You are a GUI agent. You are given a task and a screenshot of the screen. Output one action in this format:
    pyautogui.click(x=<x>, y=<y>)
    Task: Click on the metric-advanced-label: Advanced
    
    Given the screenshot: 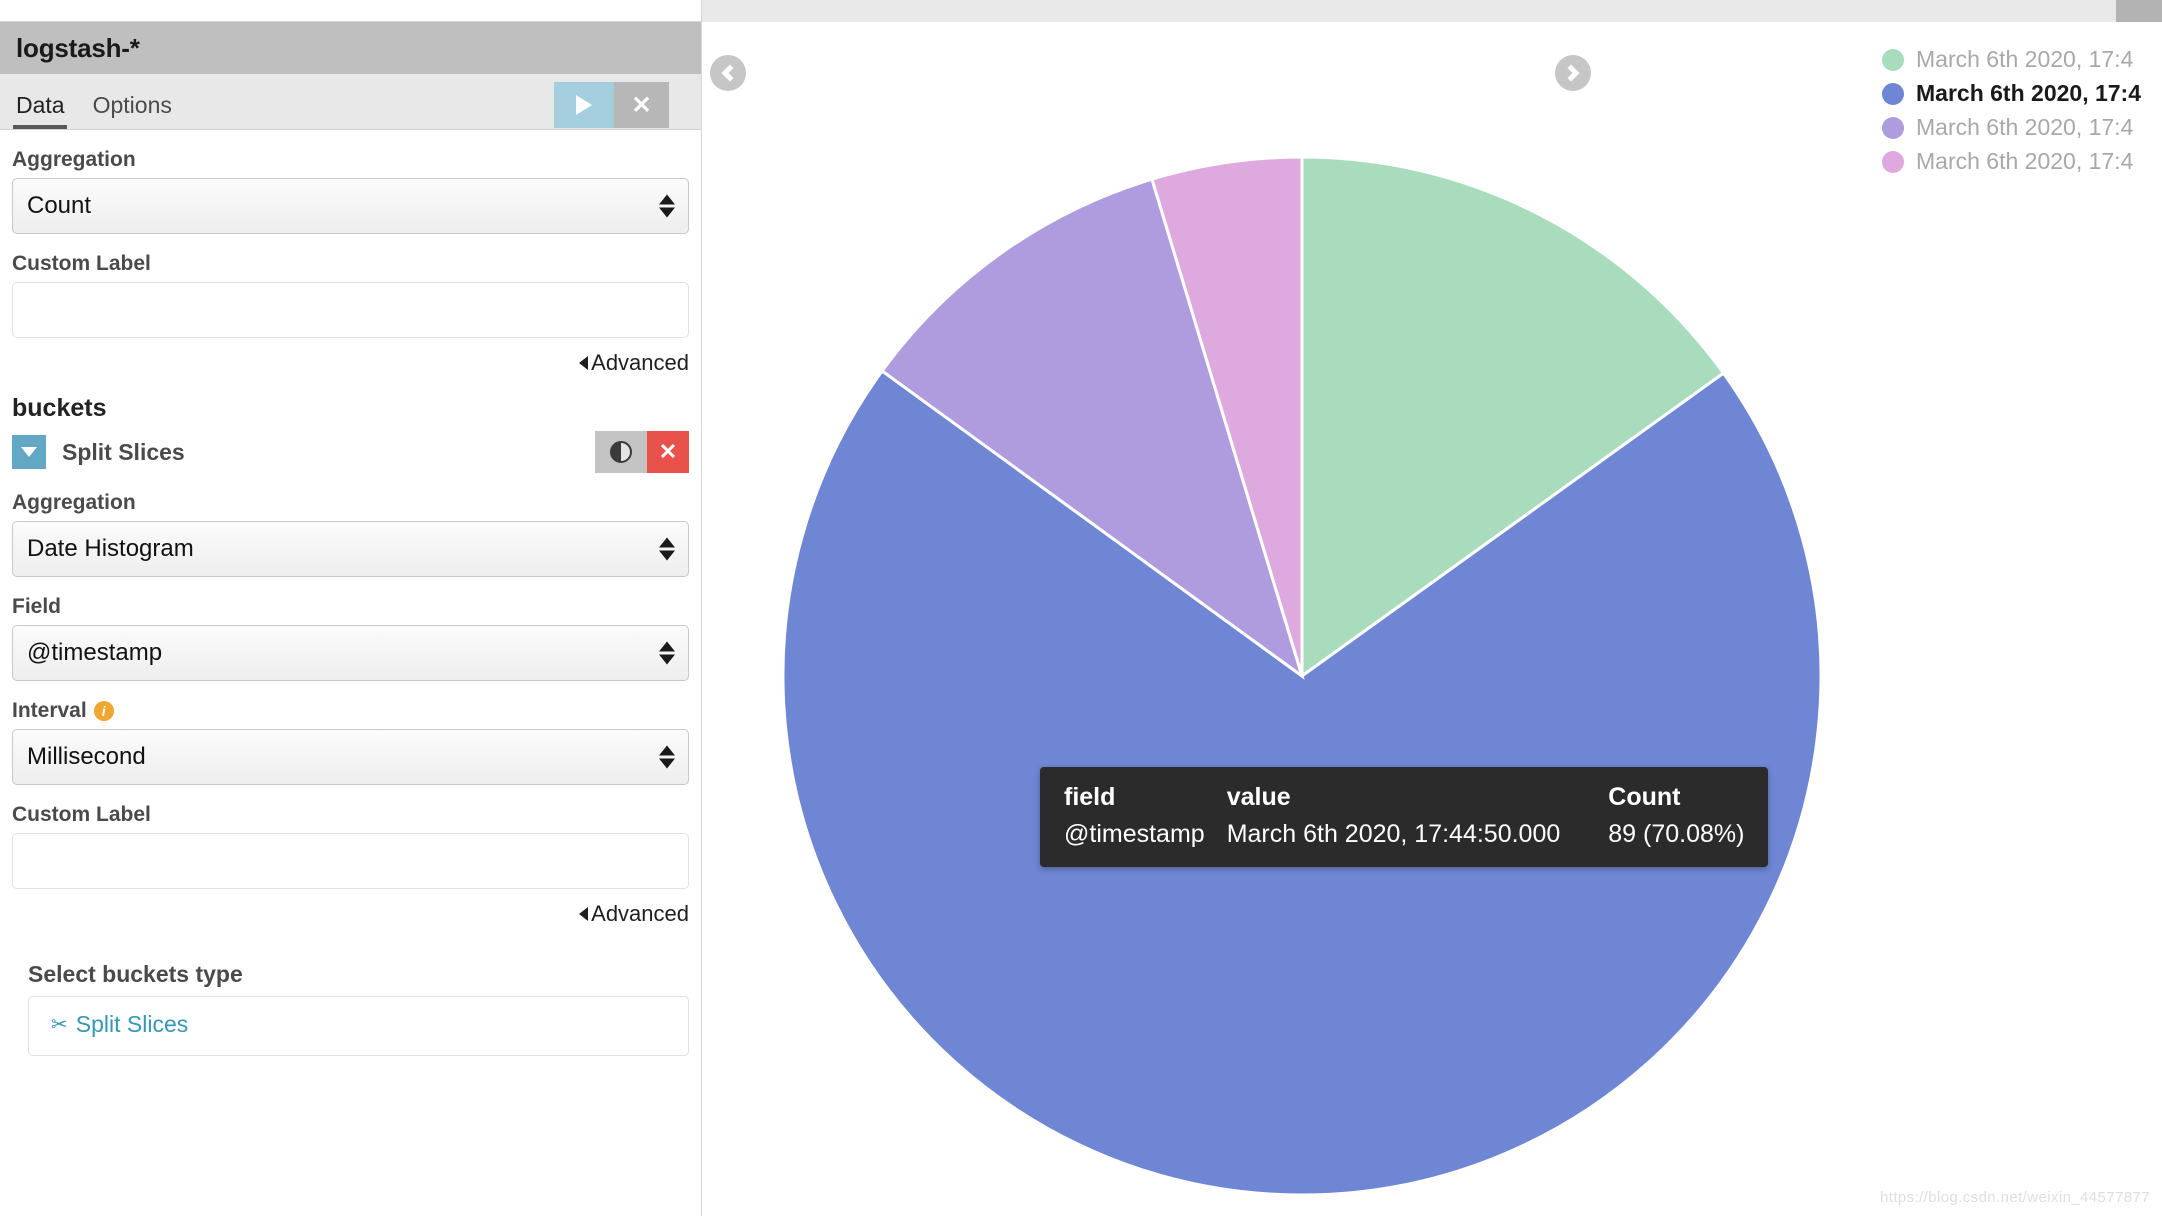 What is the action you would take?
    pyautogui.click(x=640, y=362)
    